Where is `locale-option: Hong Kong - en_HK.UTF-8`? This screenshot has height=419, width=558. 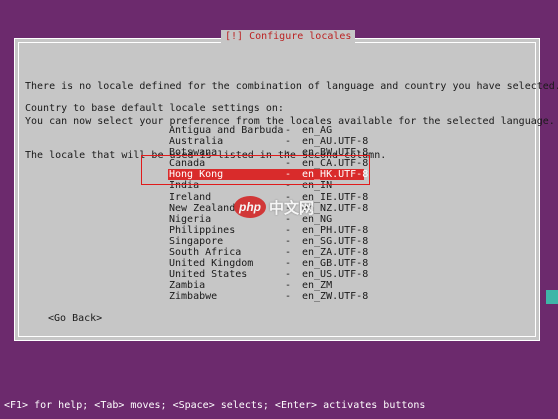 locale-option: Hong Kong - en_HK.UTF-8 is located at coordinates (268, 175).